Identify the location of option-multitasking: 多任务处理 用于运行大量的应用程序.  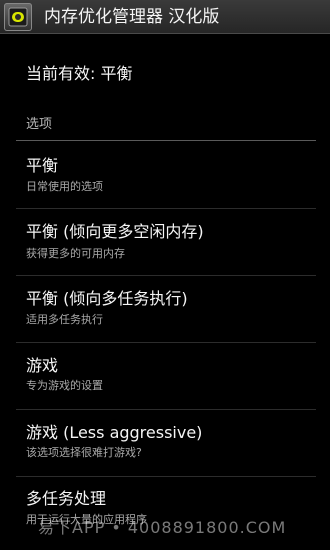
(165, 513).